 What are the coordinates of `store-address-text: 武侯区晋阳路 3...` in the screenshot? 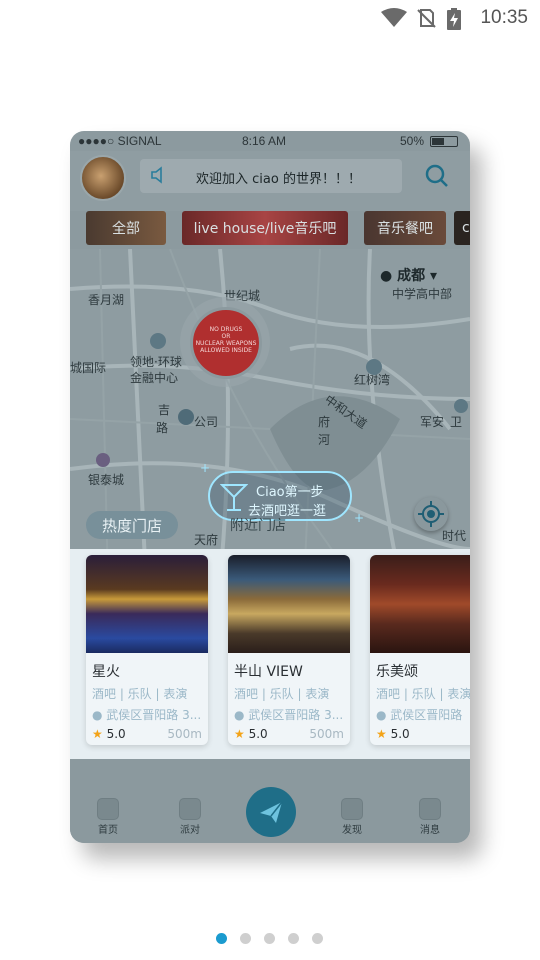 It's located at (154, 715).